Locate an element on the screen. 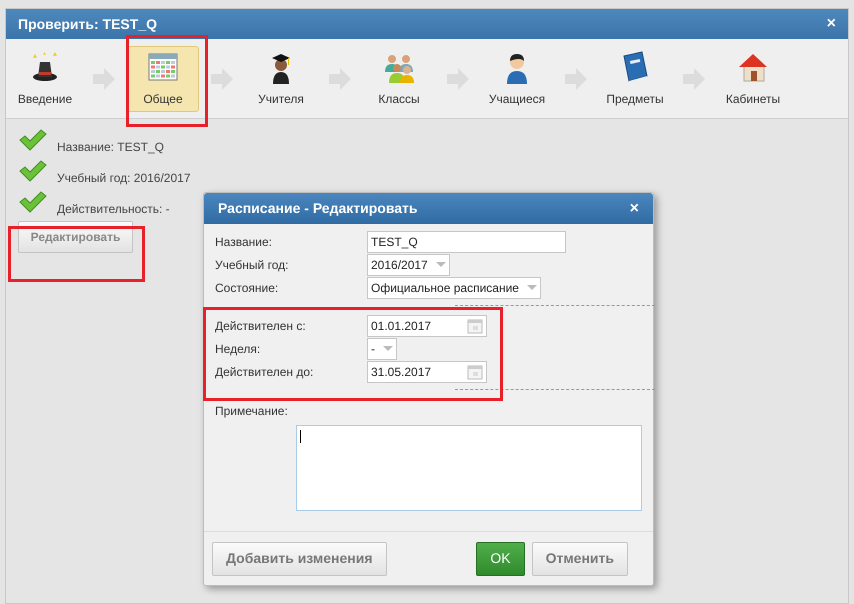 The height and width of the screenshot is (604, 854). text-cursor is located at coordinates (300, 436).